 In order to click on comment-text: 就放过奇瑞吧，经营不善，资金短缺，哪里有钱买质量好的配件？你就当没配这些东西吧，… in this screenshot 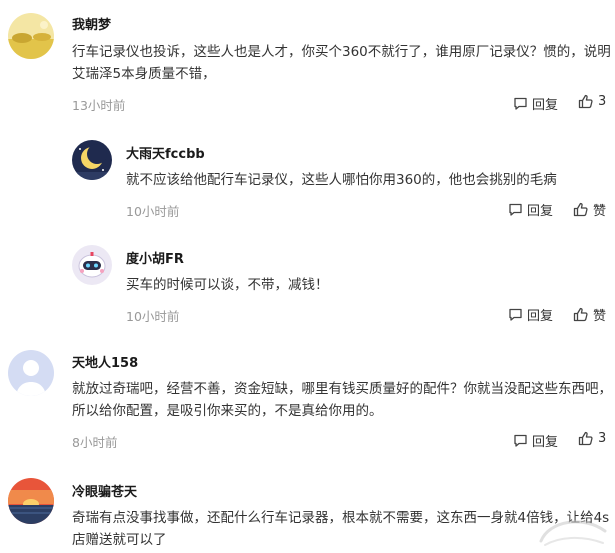, I will do `click(342, 400)`.